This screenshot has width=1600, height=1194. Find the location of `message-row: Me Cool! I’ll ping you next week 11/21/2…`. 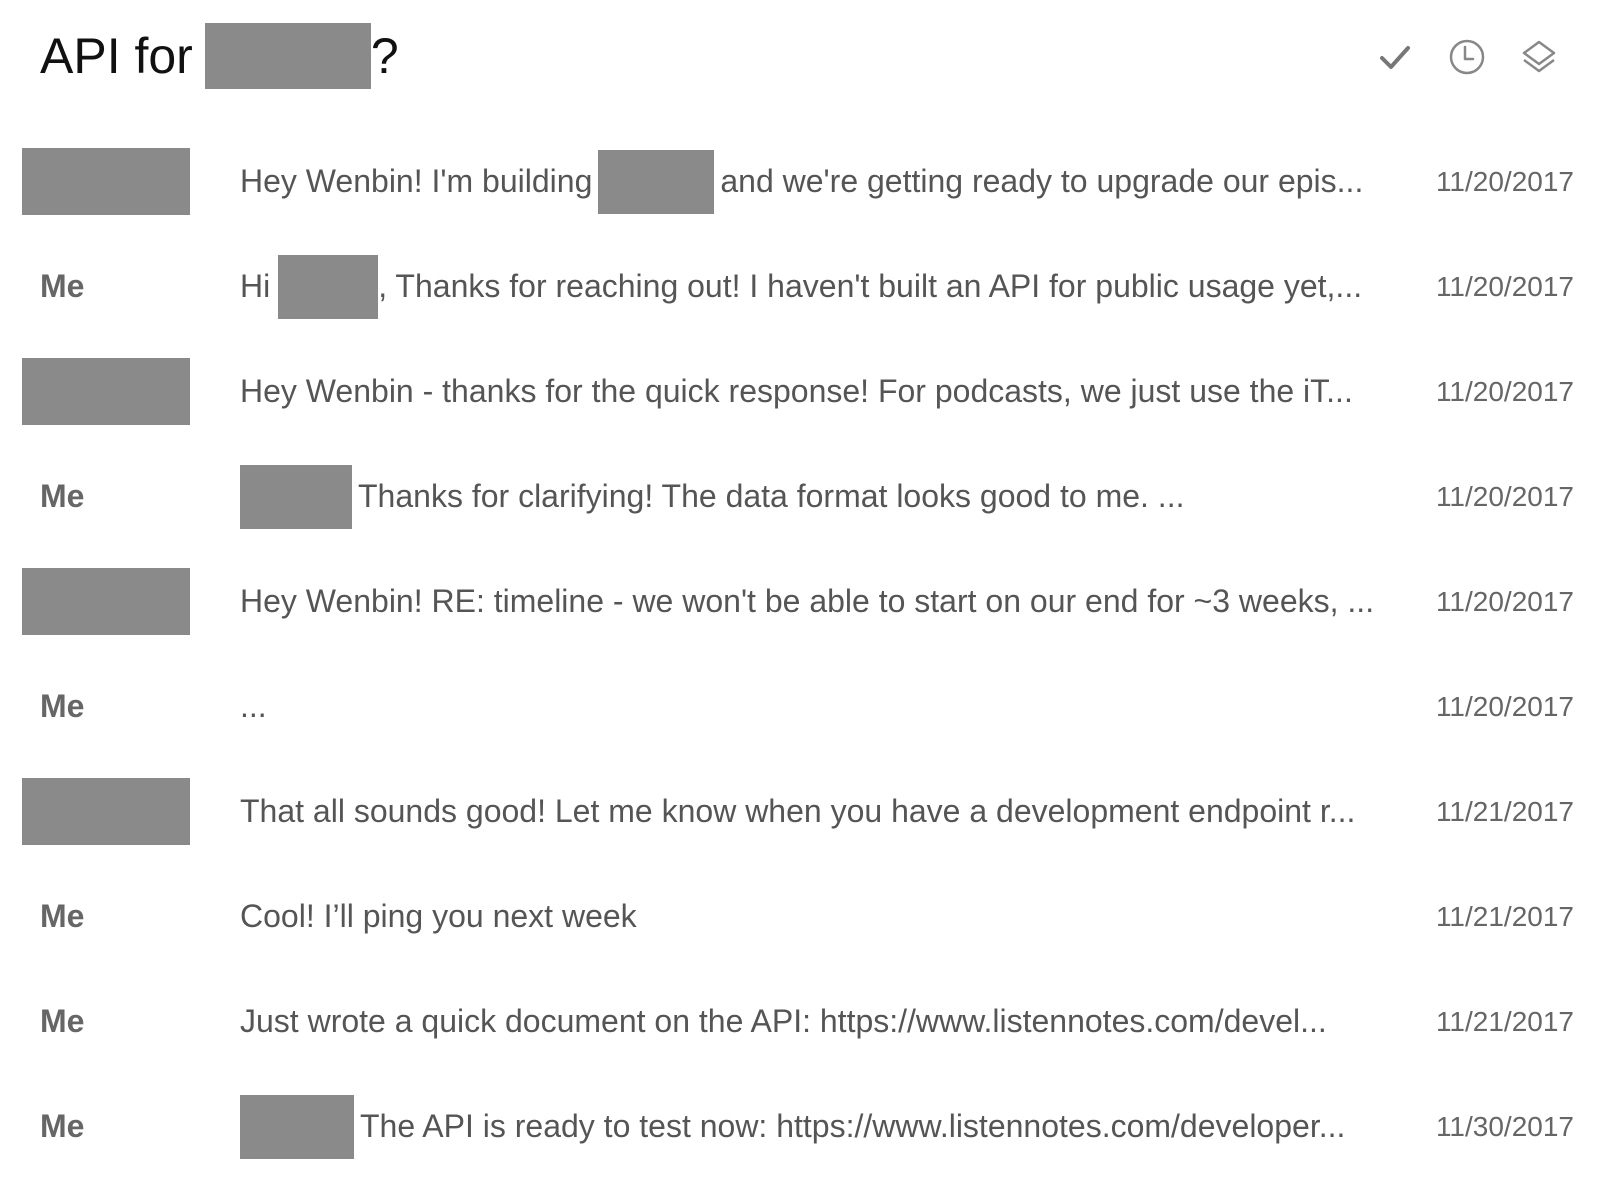

message-row: Me Cool! I’ll ping you next week 11/21/2… is located at coordinates (800, 922).